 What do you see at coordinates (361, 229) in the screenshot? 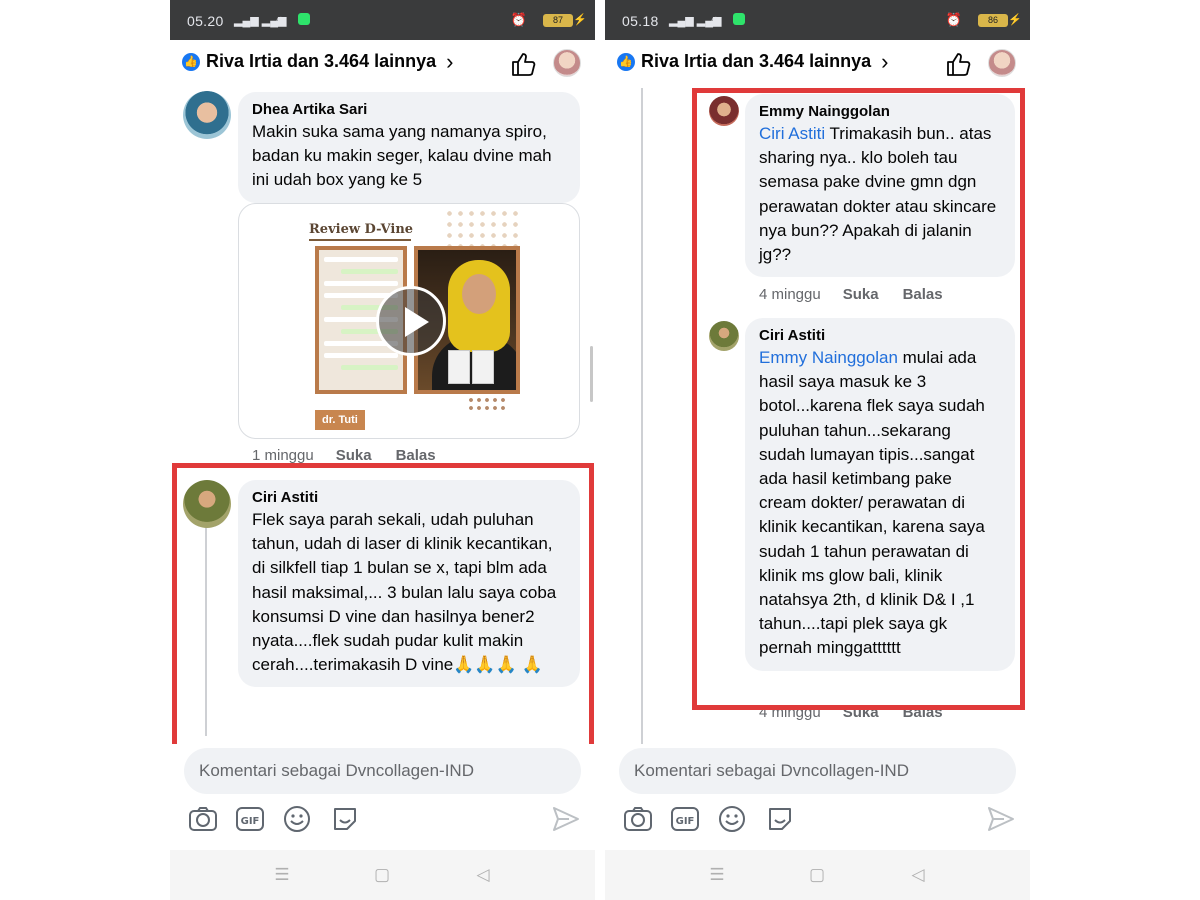
I see `video-title: Review D-Vine` at bounding box center [361, 229].